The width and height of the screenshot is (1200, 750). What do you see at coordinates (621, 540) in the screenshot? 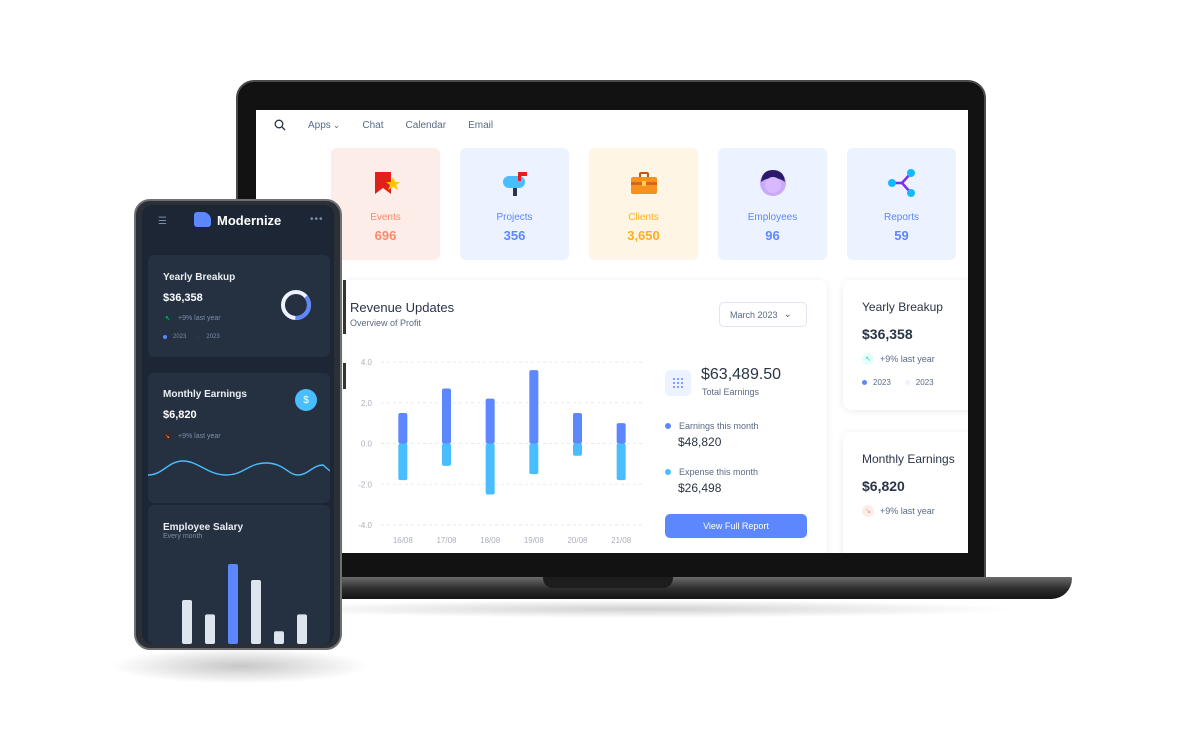
I see `x-tick-label: 21/08` at bounding box center [621, 540].